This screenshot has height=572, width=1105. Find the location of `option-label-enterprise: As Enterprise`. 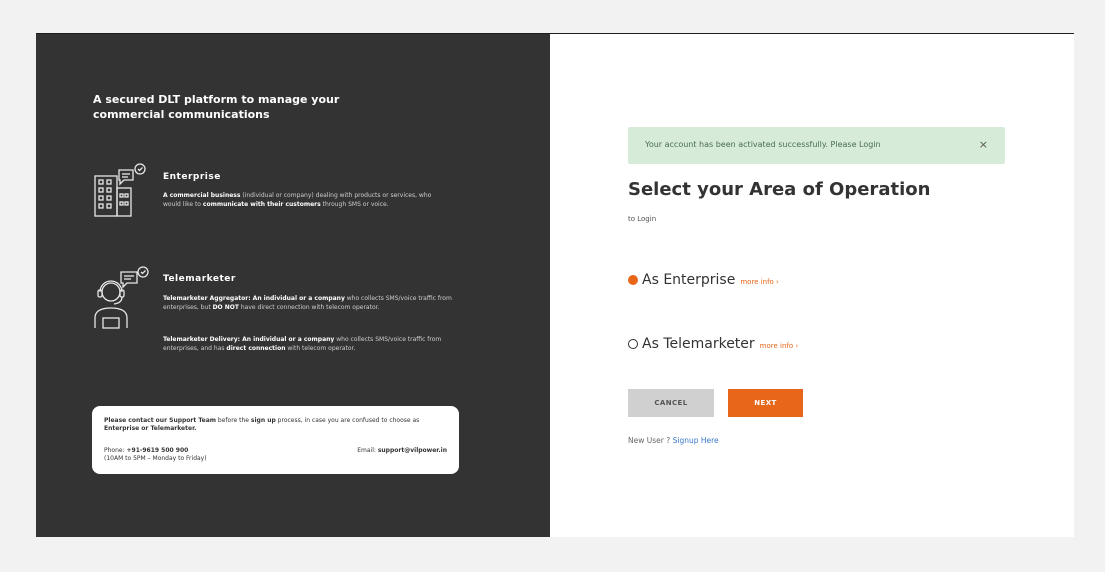

option-label-enterprise: As Enterprise is located at coordinates (689, 280).